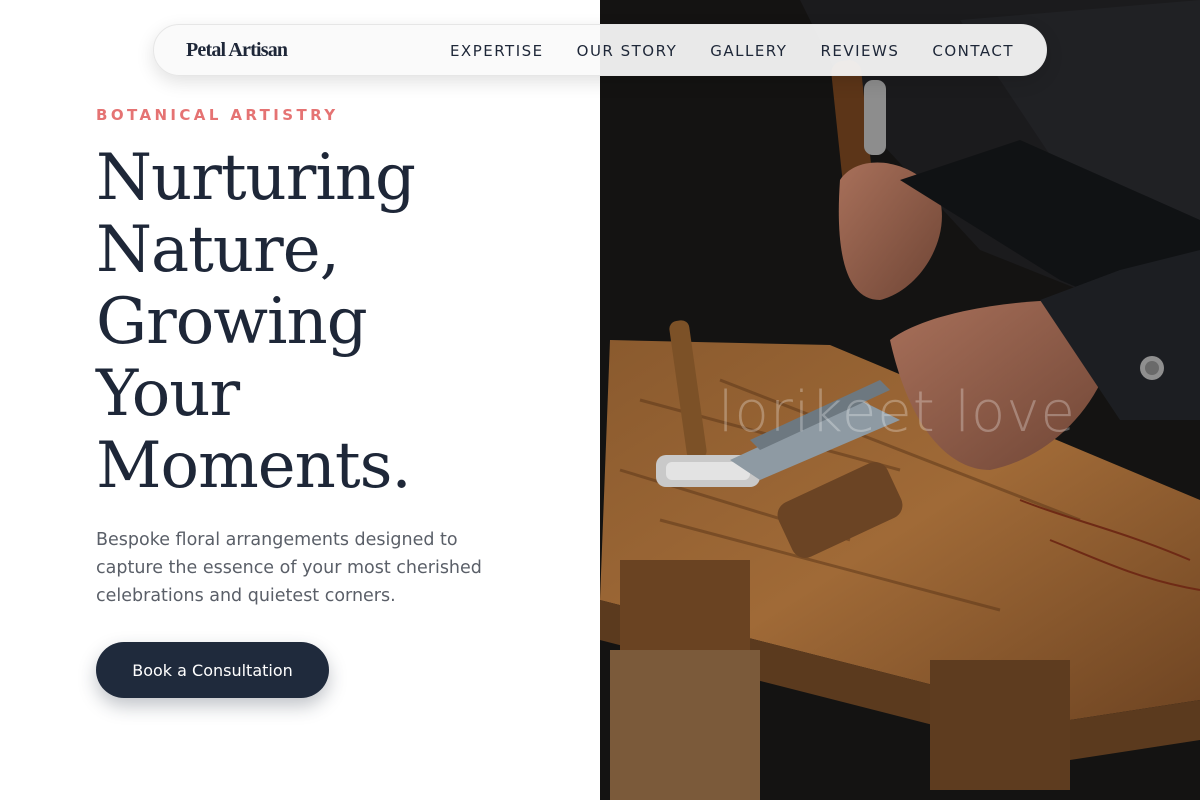 The width and height of the screenshot is (1200, 800). Describe the element at coordinates (232, 322) in the screenshot. I see `headline-line: Growing` at that location.